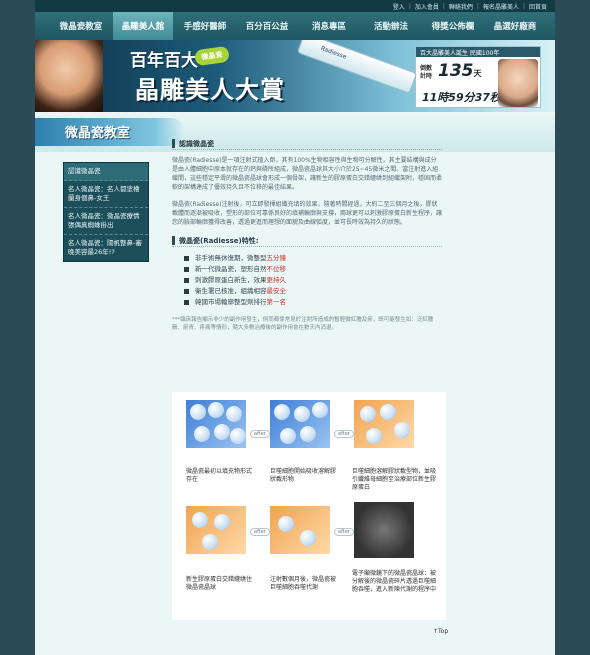 Image resolution: width=590 pixels, height=655 pixels. I want to click on utility-bar: 登入 | 加入會員 | 聯絡我們 | 報名晶雕美人 | 回首頁, so click(295, 6).